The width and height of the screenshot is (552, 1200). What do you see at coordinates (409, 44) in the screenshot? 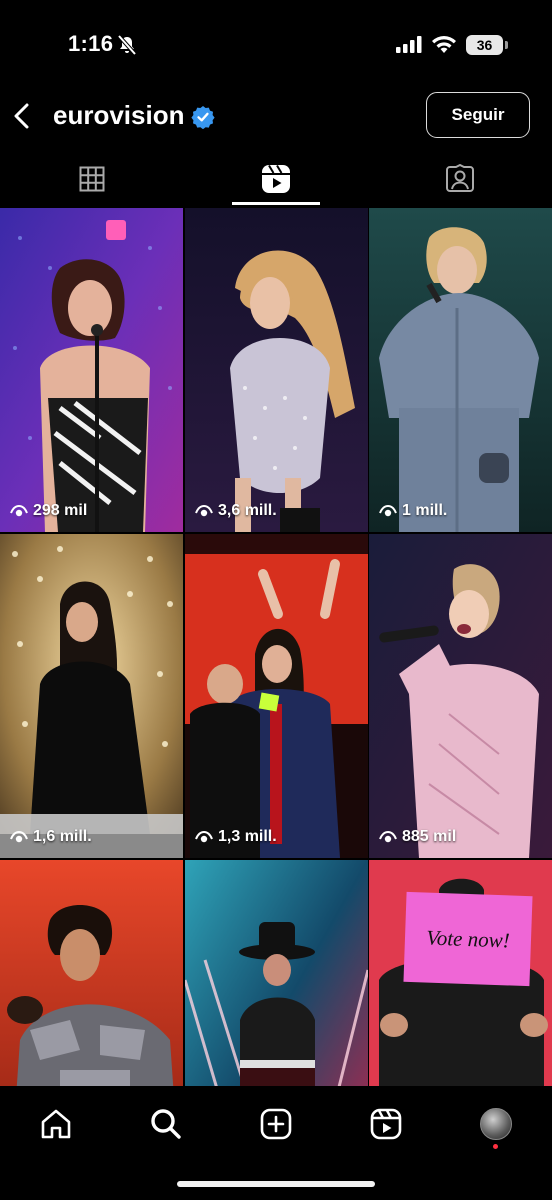
I see `cellular-signal-icon` at bounding box center [409, 44].